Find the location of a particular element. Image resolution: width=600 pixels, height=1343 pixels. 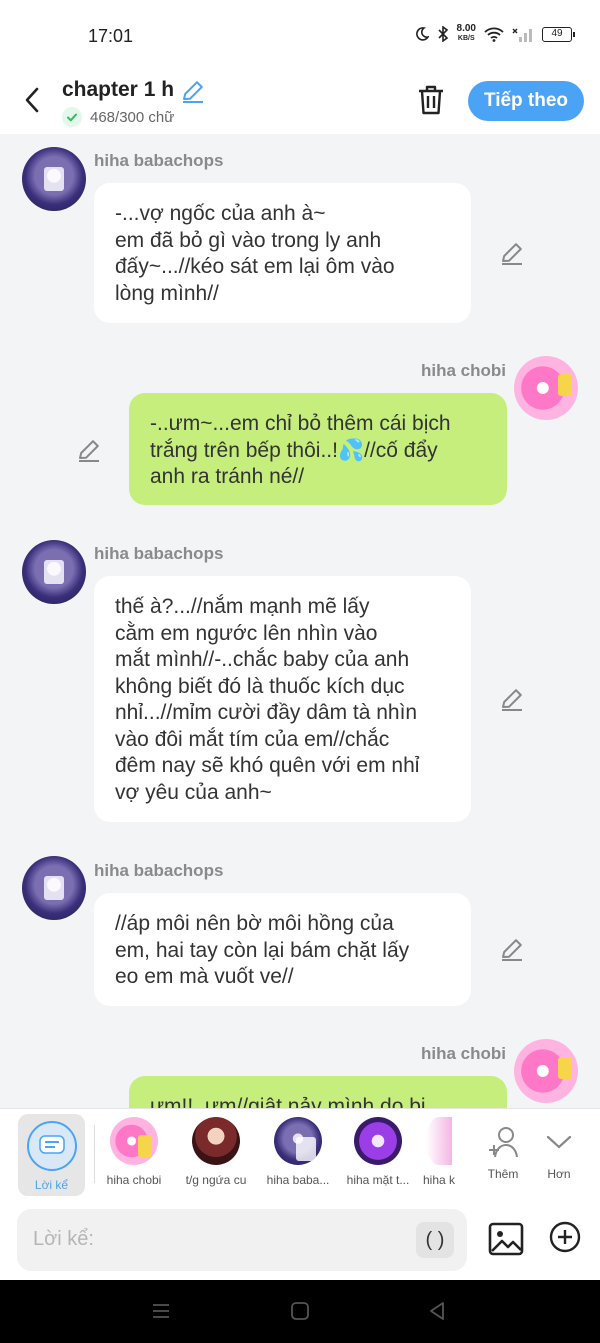

check-icon is located at coordinates (72, 117).